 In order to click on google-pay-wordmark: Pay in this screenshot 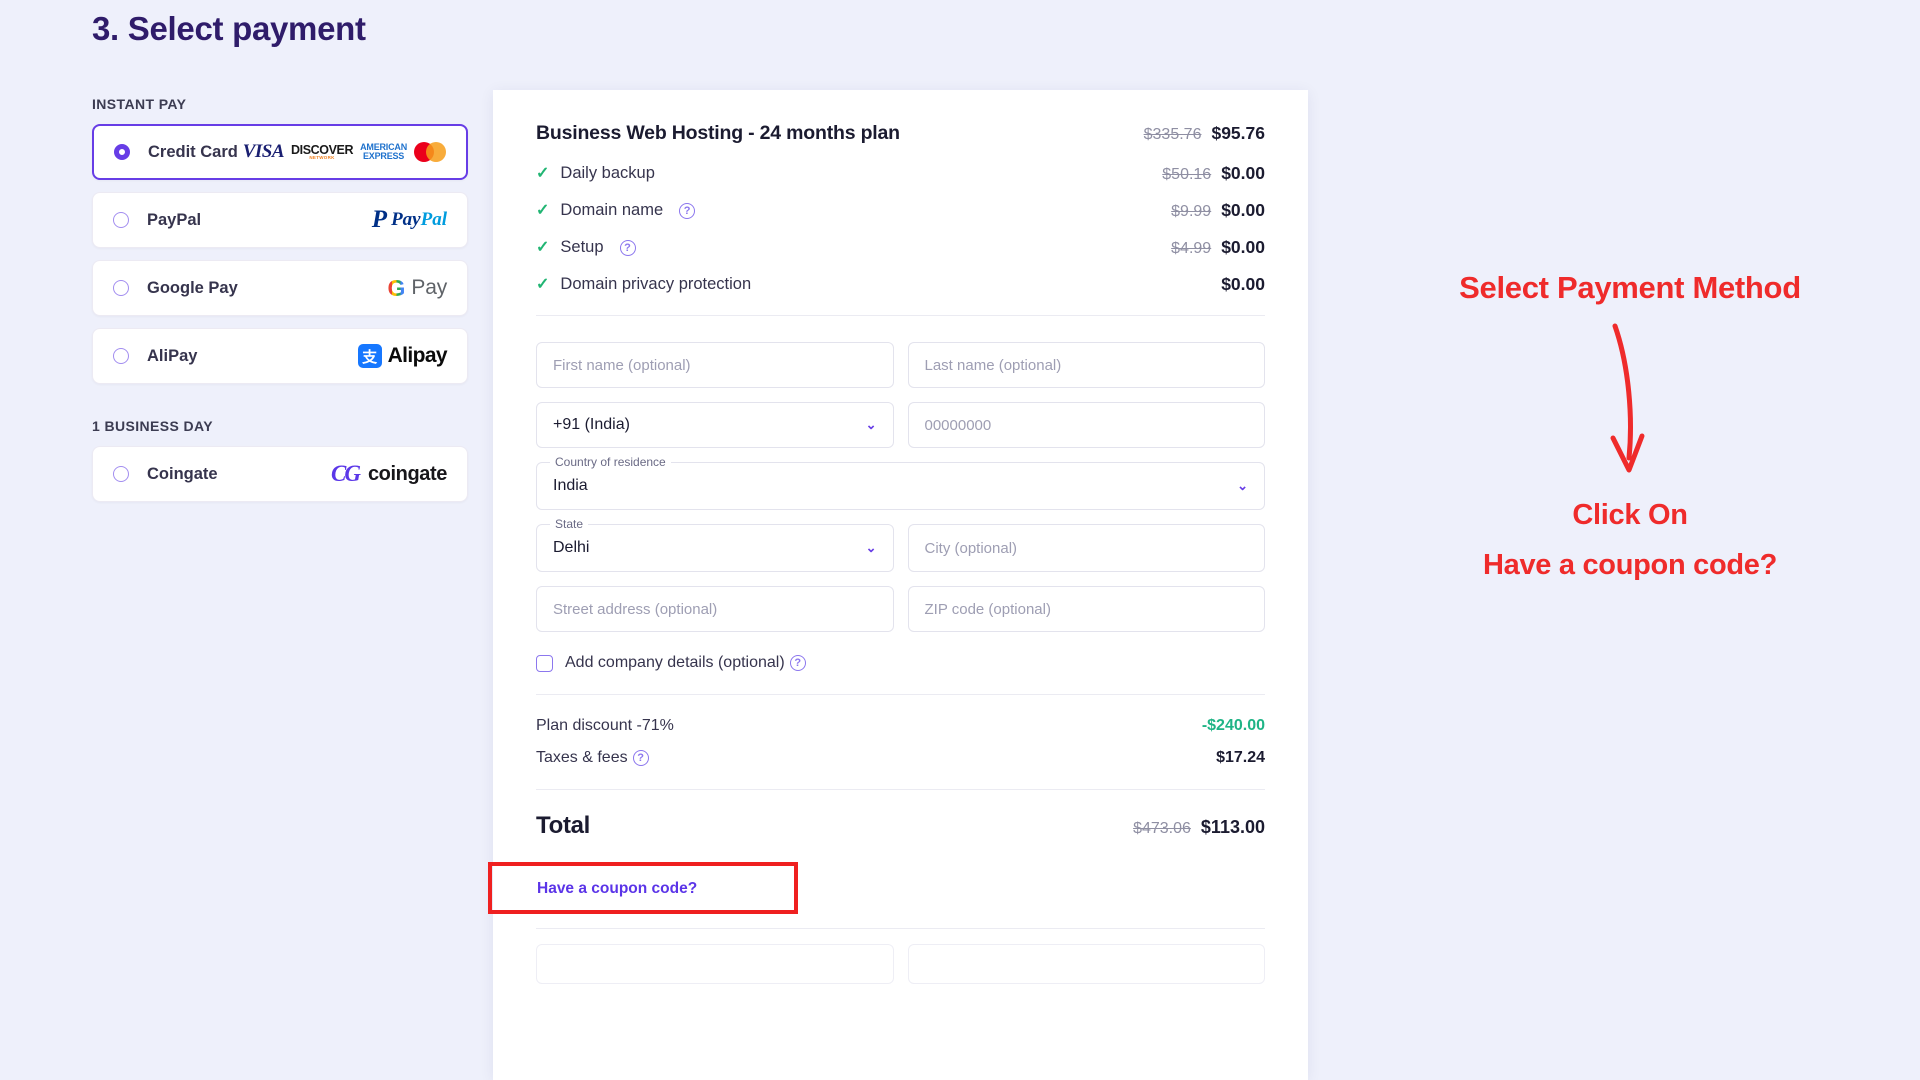, I will do `click(429, 287)`.